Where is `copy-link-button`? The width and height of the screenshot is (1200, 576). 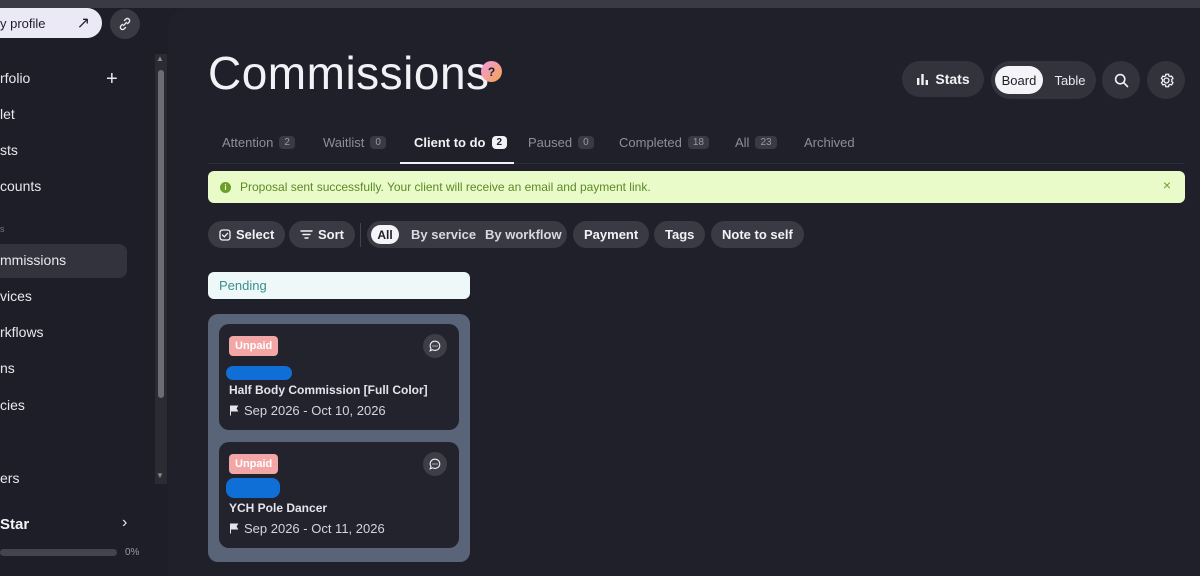
copy-link-button is located at coordinates (125, 24).